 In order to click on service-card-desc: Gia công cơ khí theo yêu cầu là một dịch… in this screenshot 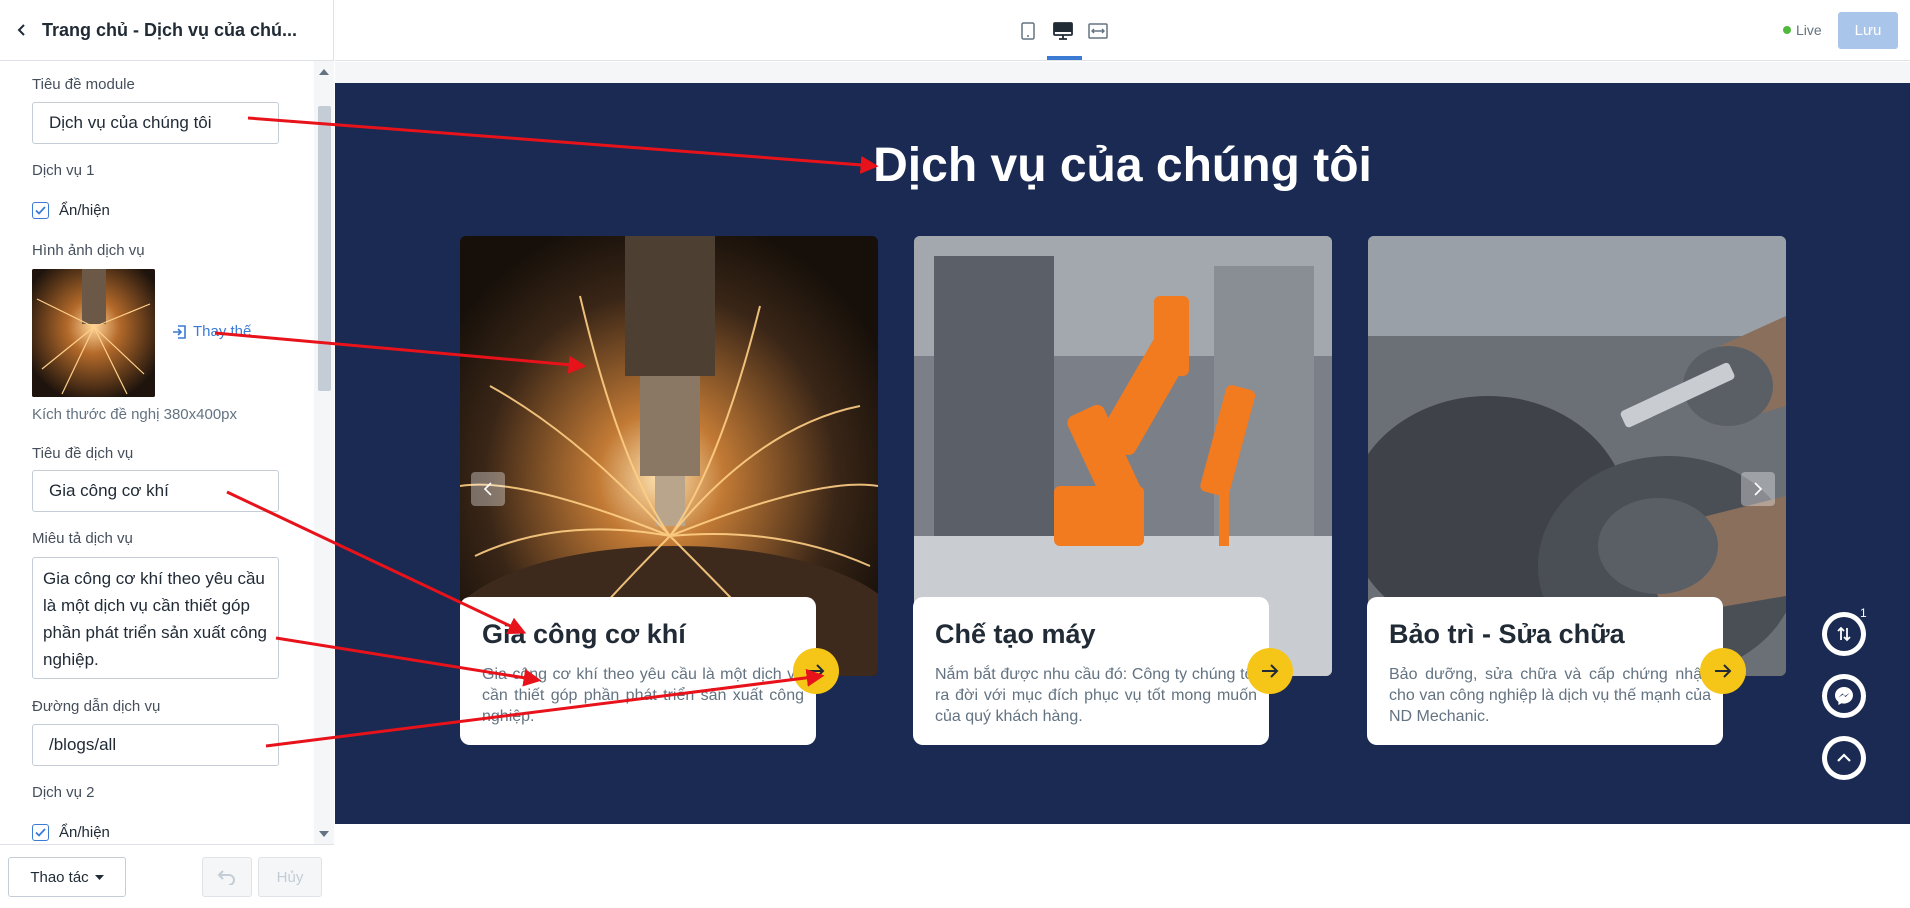, I will do `click(643, 695)`.